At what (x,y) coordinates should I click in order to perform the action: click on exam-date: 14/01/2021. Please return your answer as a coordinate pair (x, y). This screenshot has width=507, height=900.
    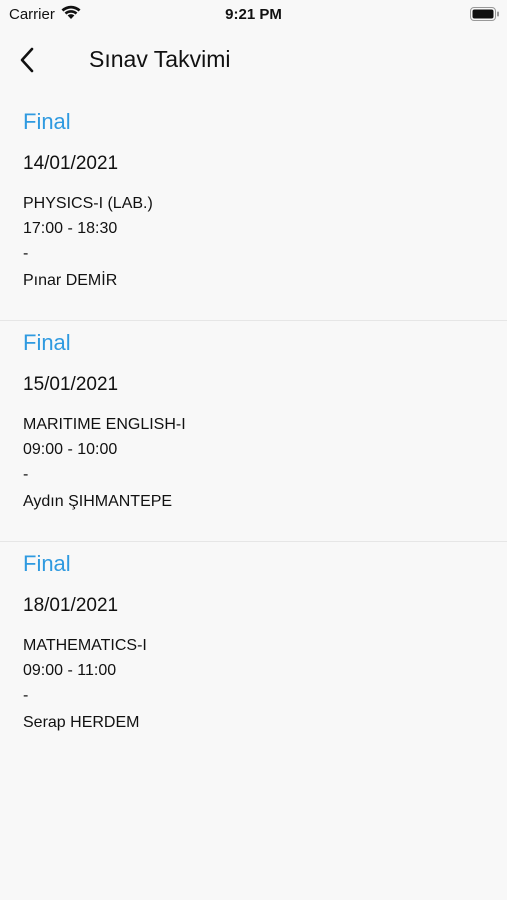
    Looking at the image, I should click on (71, 163).